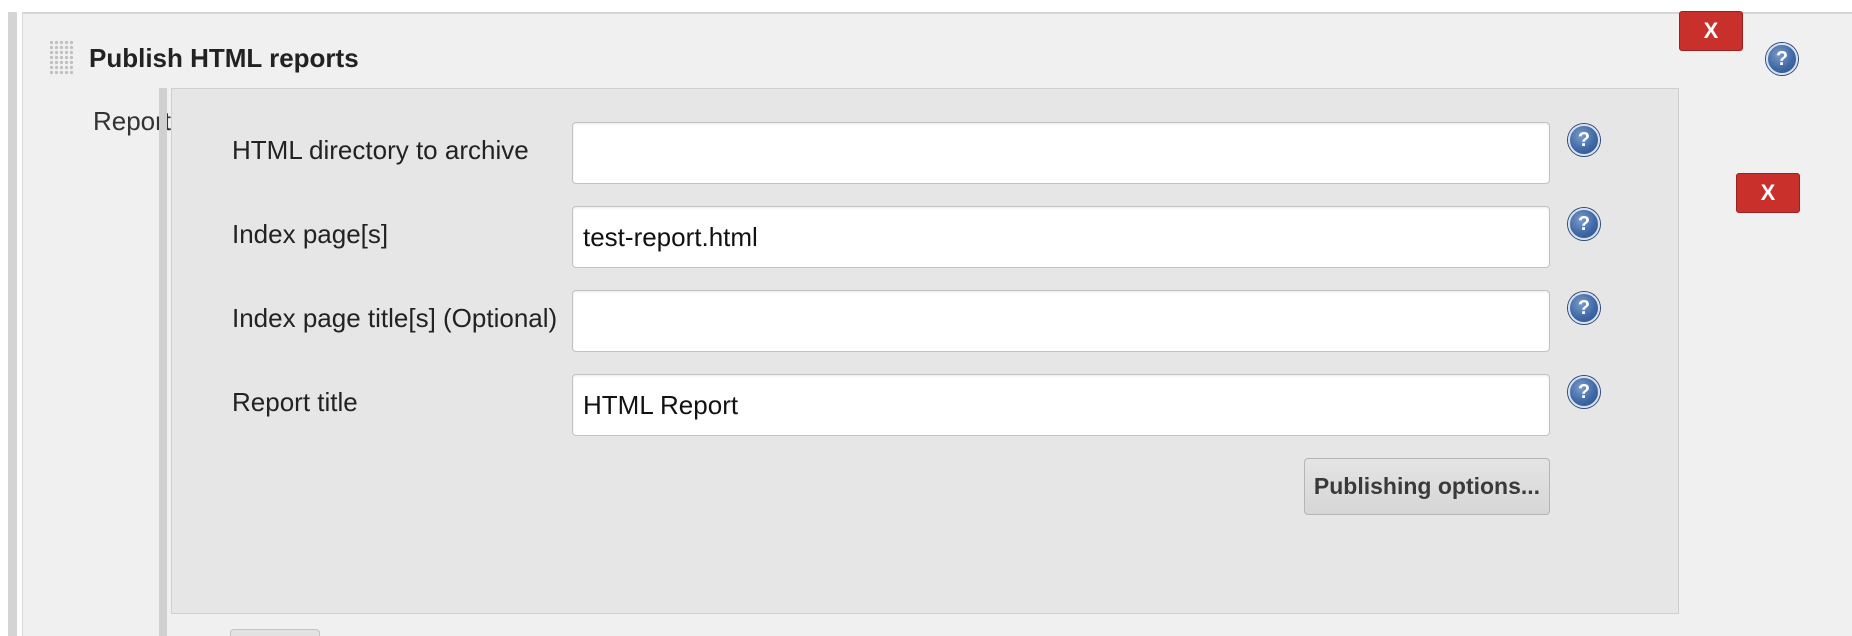 The height and width of the screenshot is (636, 1852). Describe the element at coordinates (395, 318) in the screenshot. I see `index-page-titles-label: Index page title[s] (Optional)` at that location.